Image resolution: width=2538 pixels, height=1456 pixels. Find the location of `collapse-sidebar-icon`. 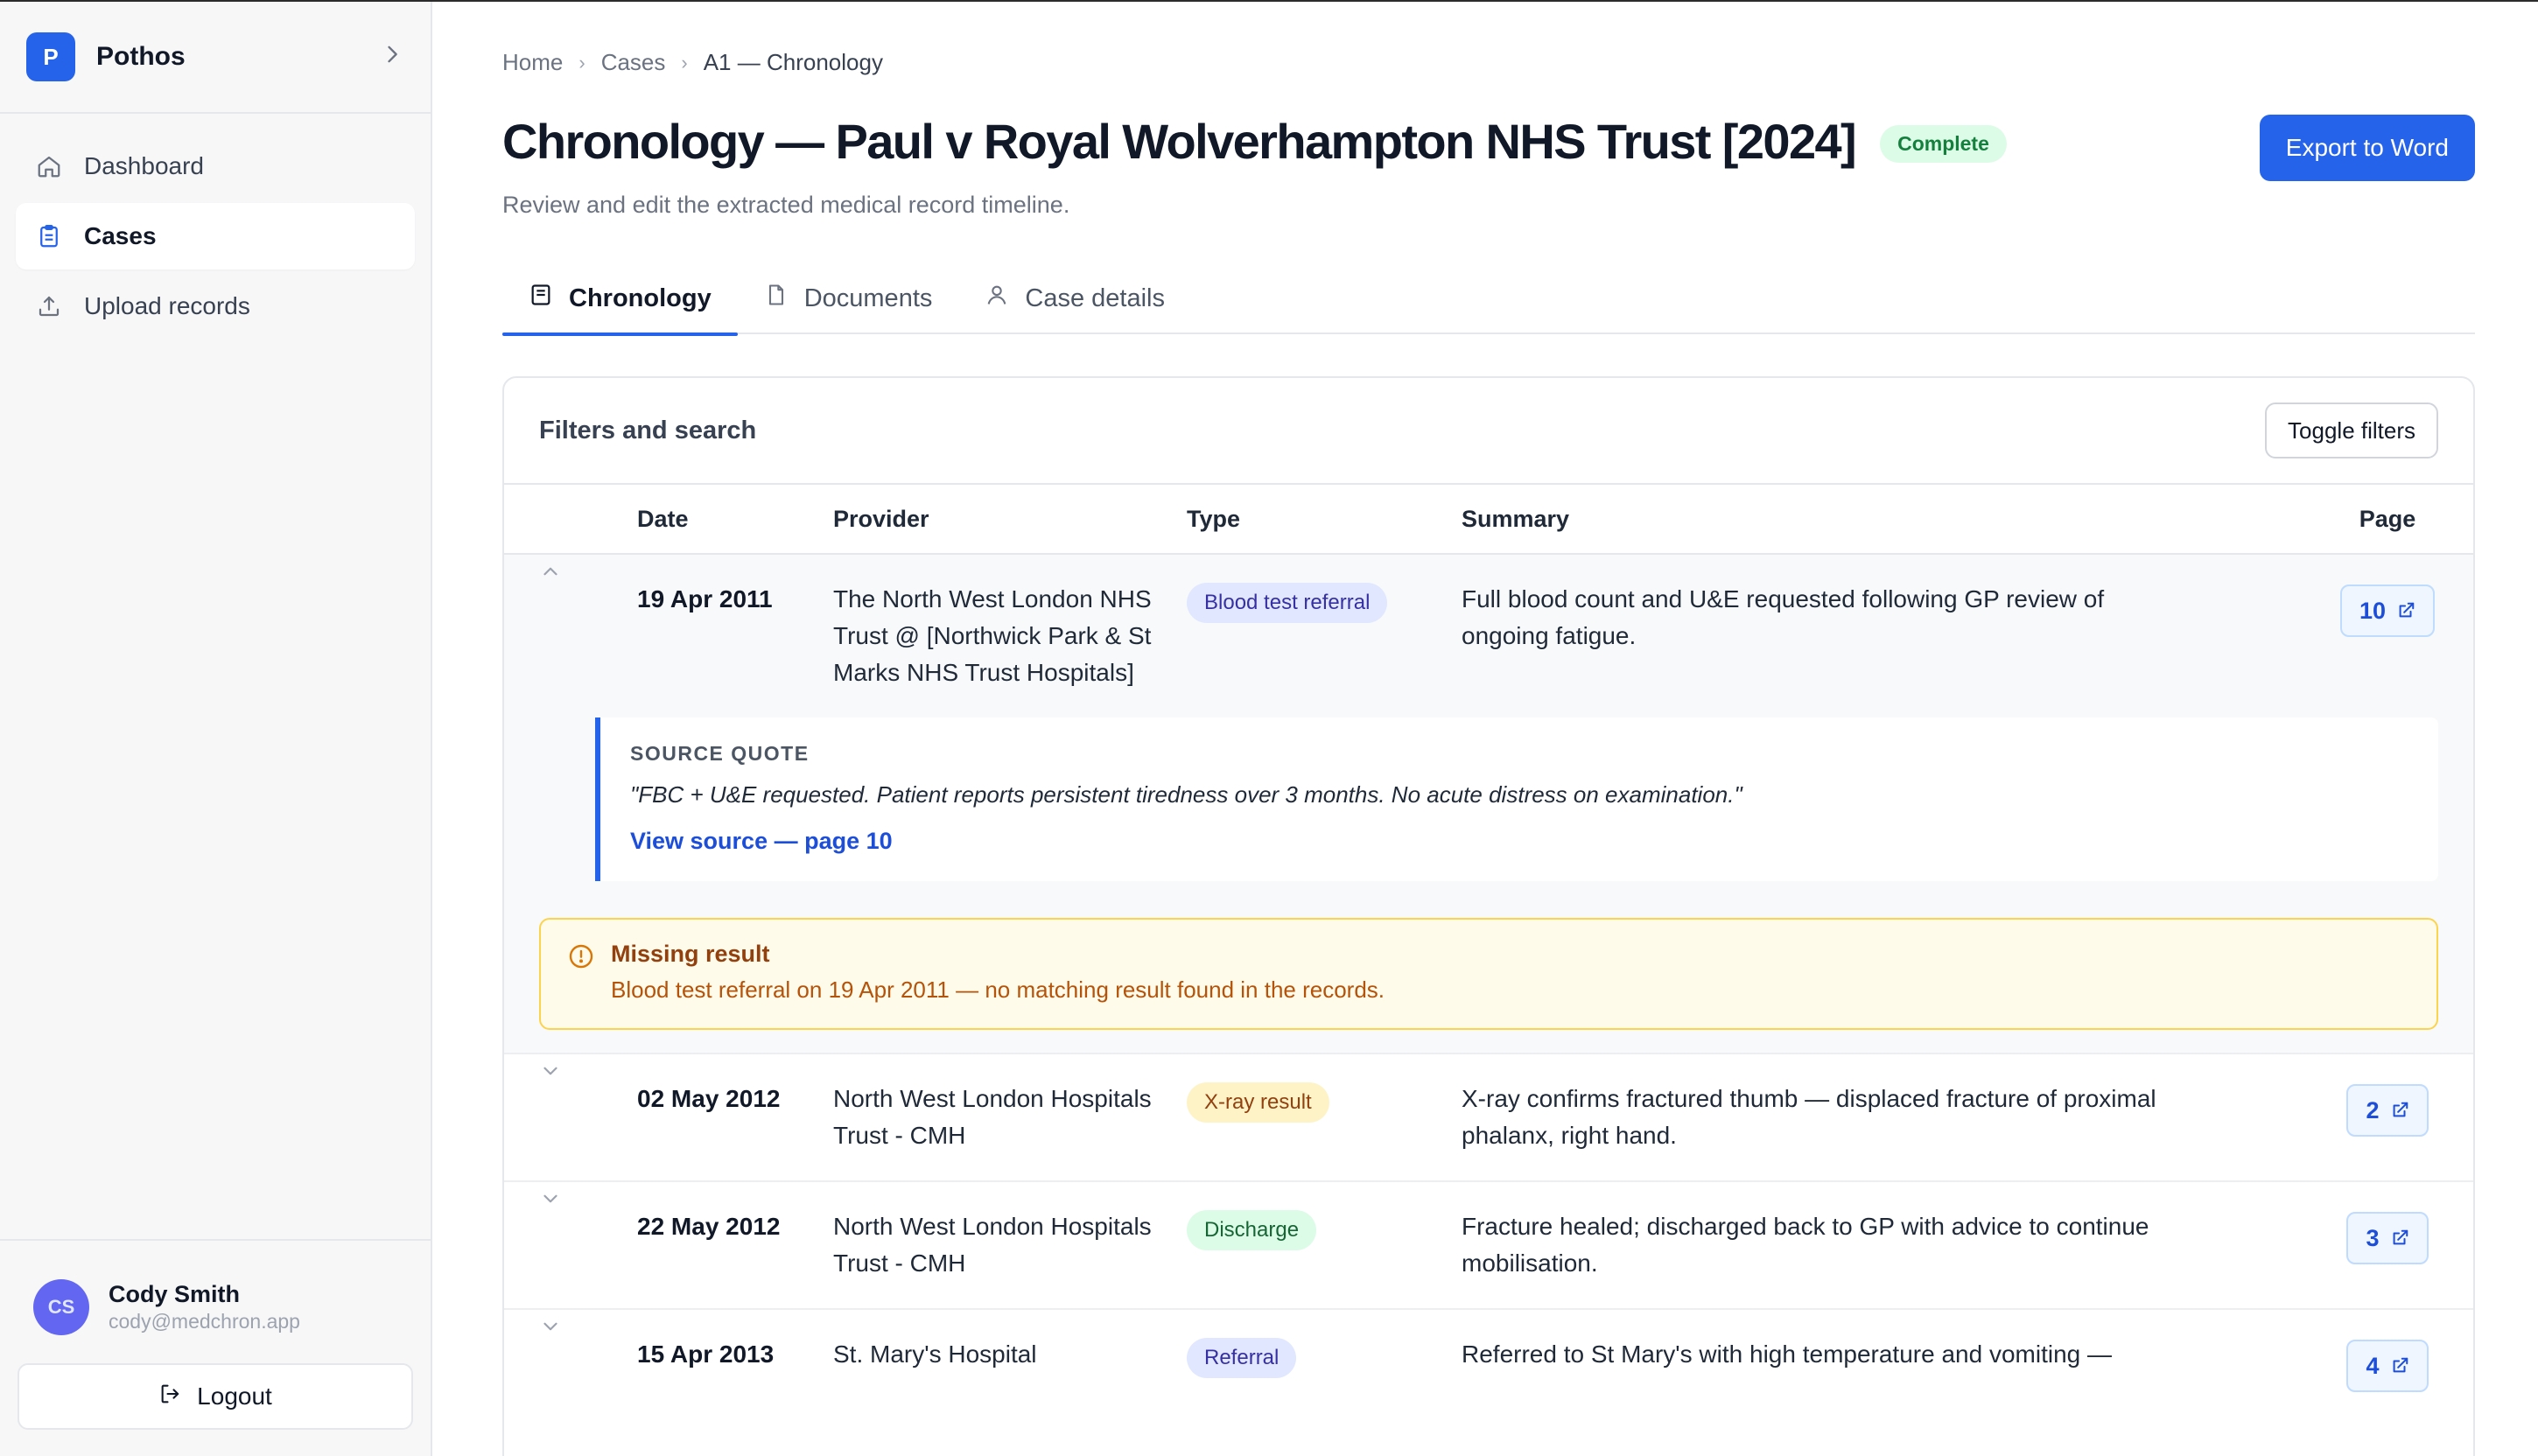

collapse-sidebar-icon is located at coordinates (392, 57).